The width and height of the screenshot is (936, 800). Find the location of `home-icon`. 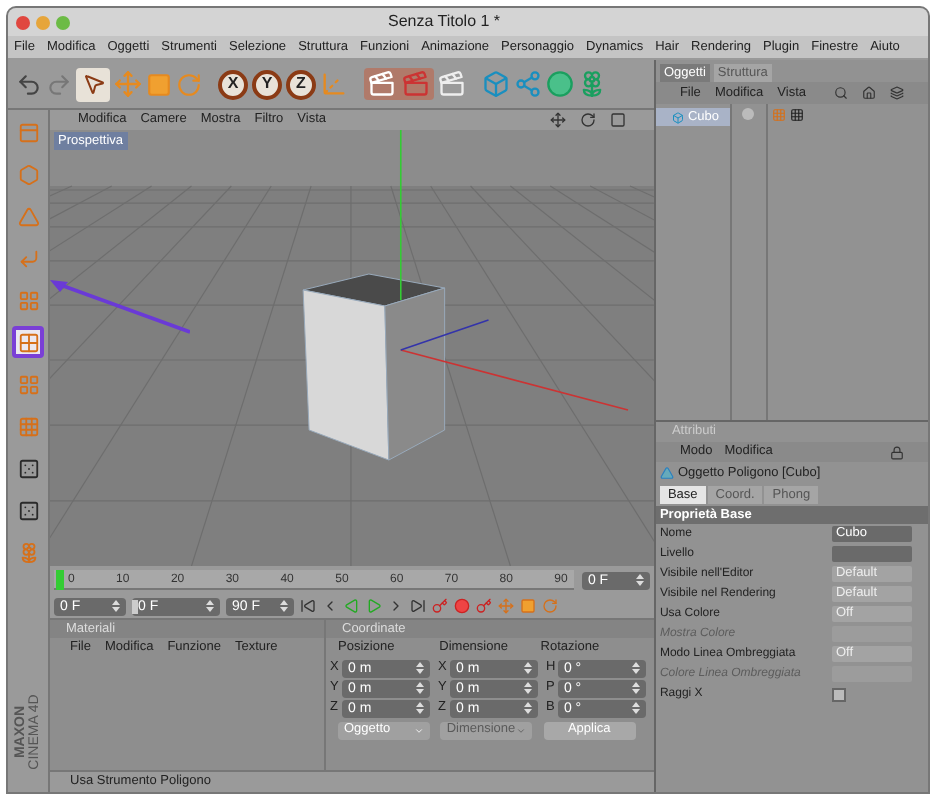

home-icon is located at coordinates (869, 93).